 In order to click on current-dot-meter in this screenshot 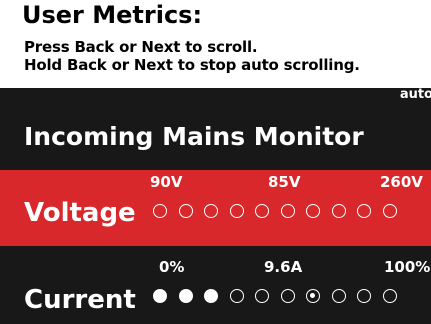, I will do `click(288, 297)`.